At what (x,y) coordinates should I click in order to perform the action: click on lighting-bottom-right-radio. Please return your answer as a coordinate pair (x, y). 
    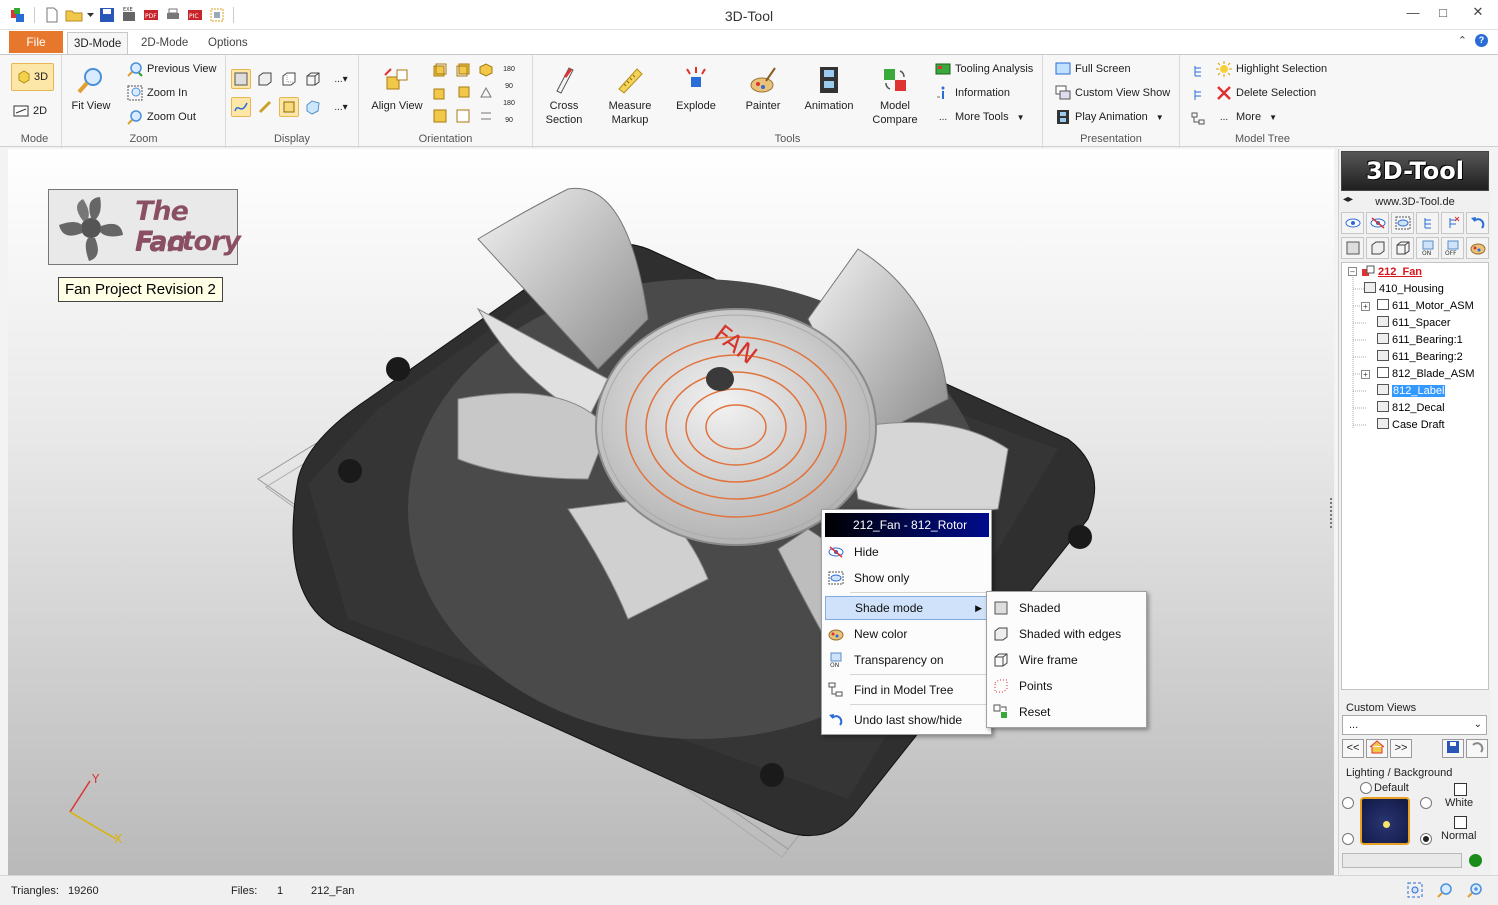
    Looking at the image, I should click on (1426, 839).